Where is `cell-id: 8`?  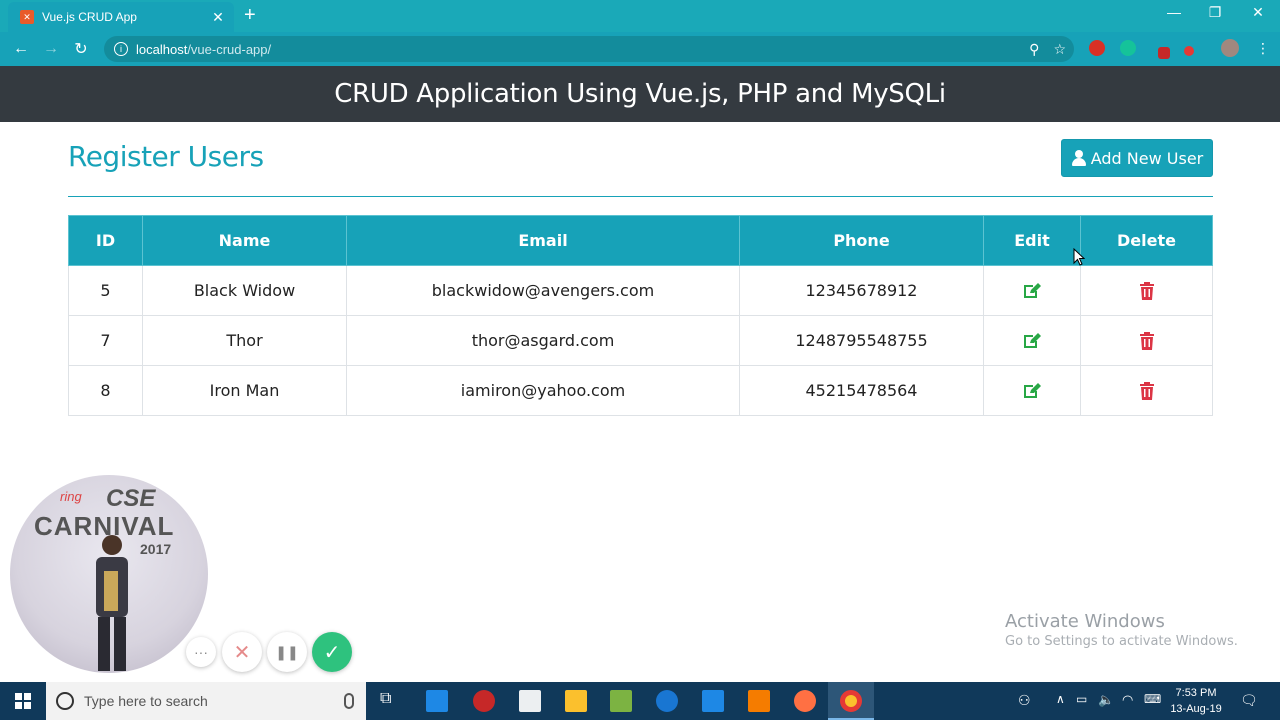 cell-id: 8 is located at coordinates (105, 390).